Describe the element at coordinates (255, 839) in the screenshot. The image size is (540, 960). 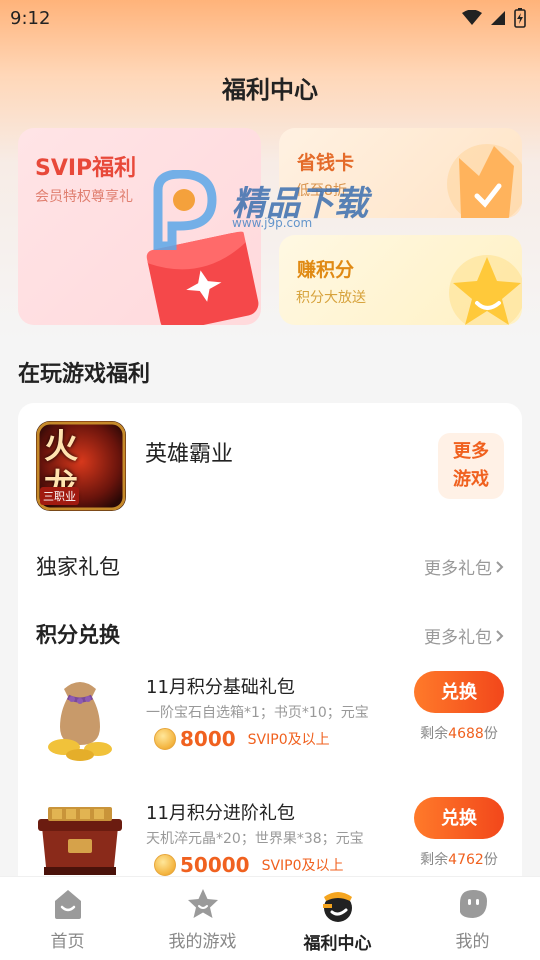
I see `item-desc: 天机淬元晶*20；世界果*38；元宝` at that location.